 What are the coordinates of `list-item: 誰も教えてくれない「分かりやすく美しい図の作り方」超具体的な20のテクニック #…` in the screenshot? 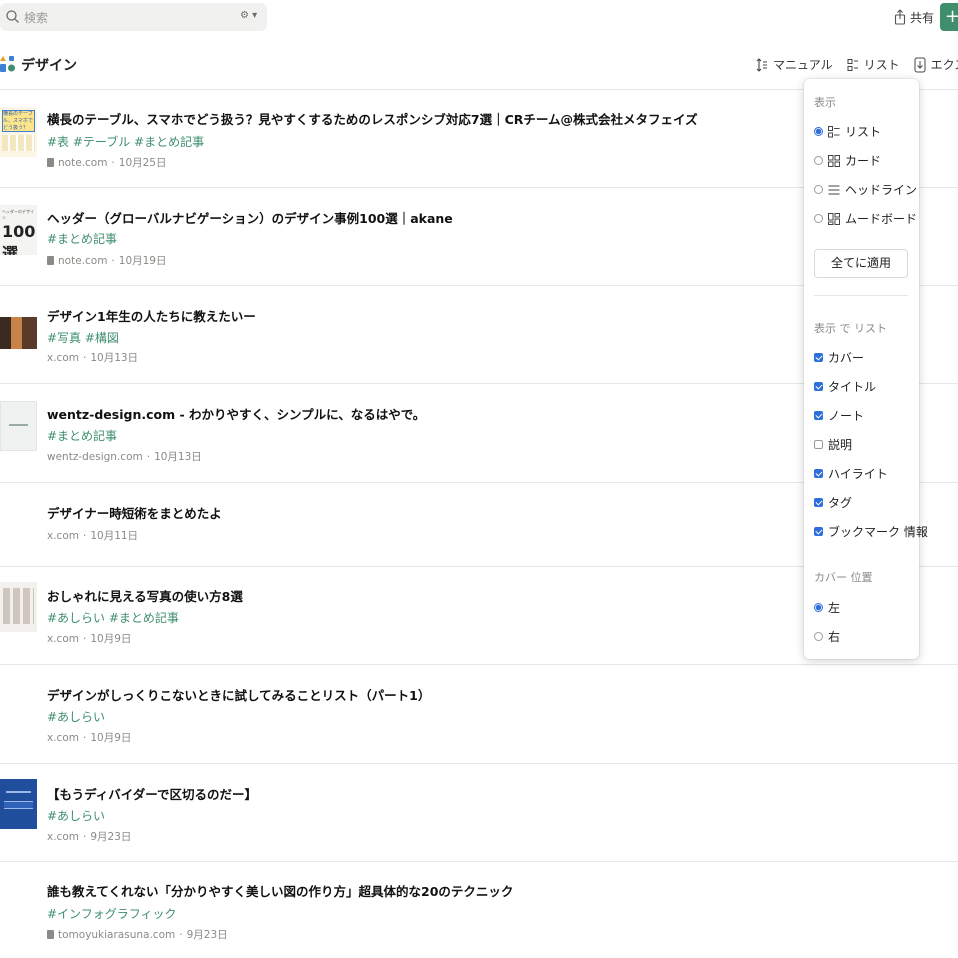 It's located at (479, 909).